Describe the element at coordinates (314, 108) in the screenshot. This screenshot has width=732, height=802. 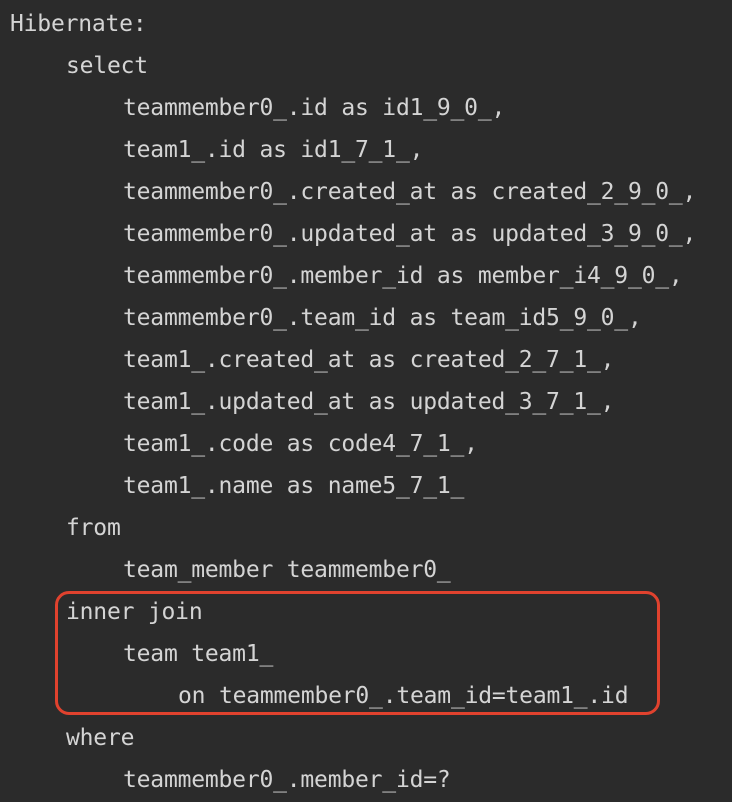
I see `sql-column-line: teammember0_.id as id1_9_0_,` at that location.